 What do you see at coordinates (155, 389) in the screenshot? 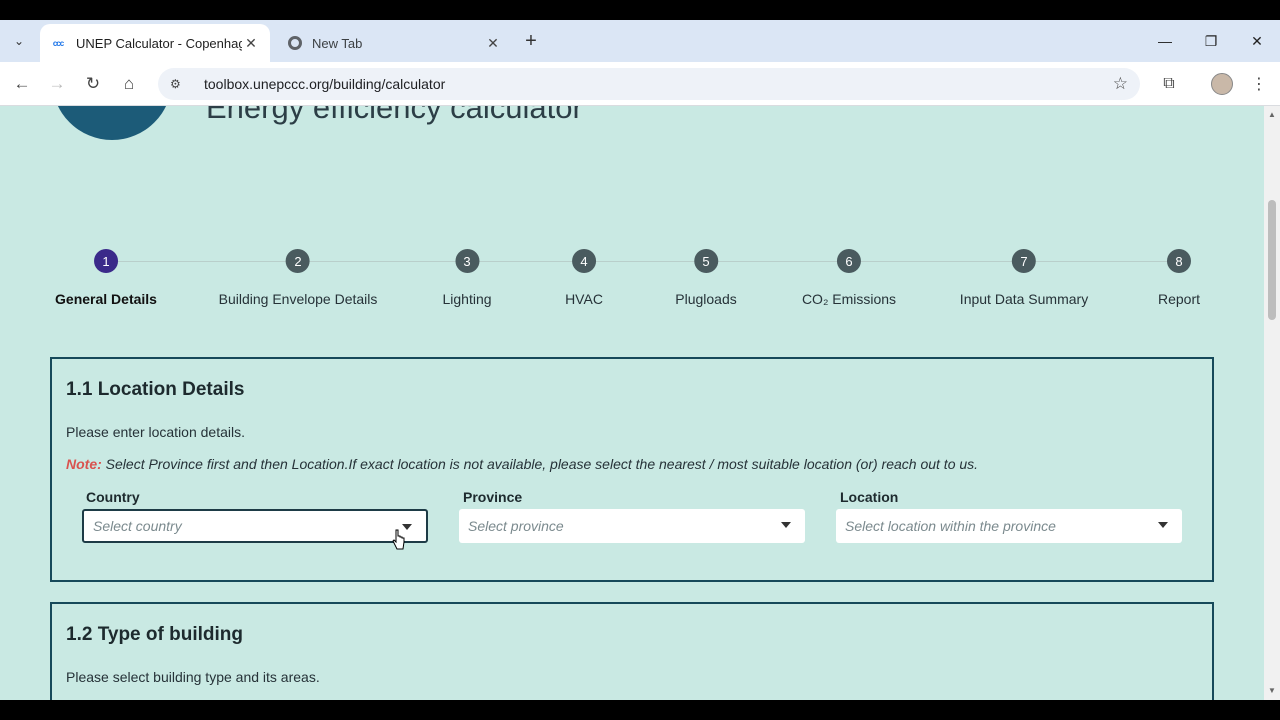
I see `section-title: 1.1 Location Details` at bounding box center [155, 389].